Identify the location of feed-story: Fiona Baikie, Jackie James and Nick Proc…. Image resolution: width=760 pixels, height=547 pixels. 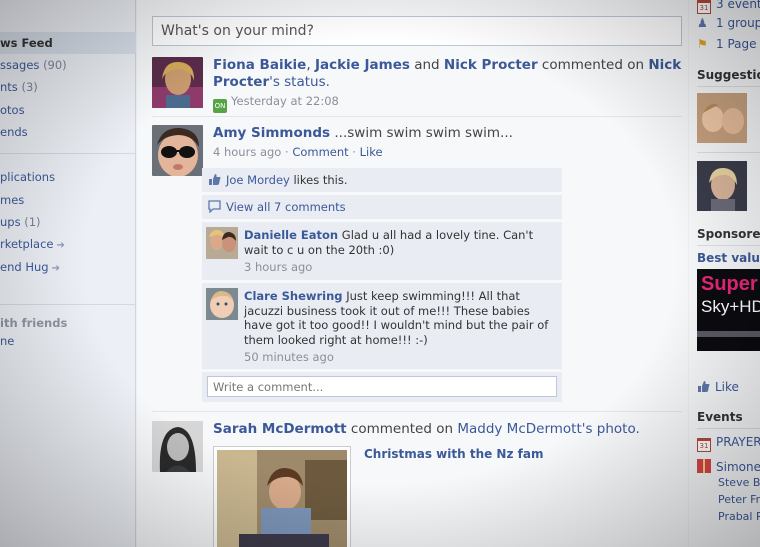
(417, 85).